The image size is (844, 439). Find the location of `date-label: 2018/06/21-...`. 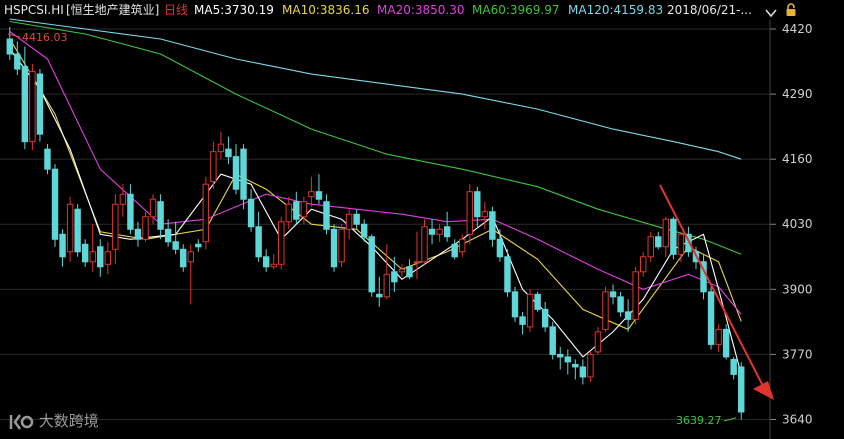

date-label: 2018/06/21-... is located at coordinates (709, 10).